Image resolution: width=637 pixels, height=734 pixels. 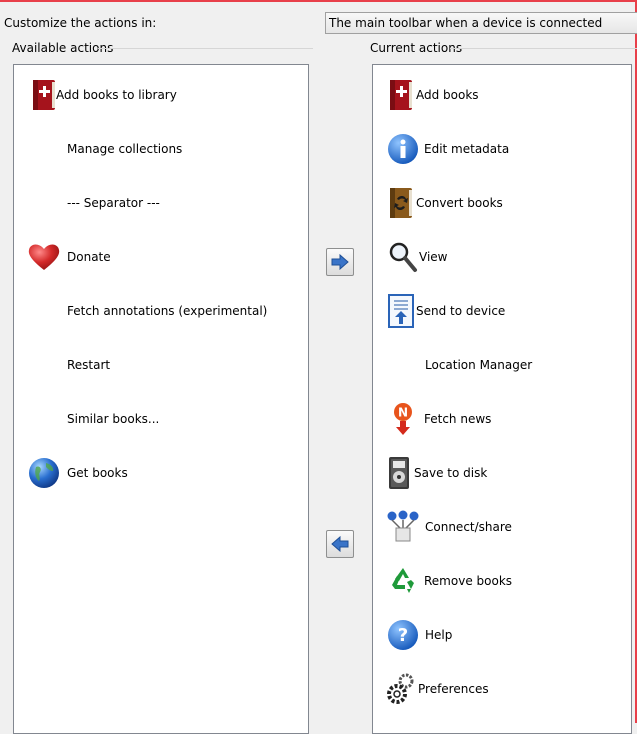 I want to click on info-icon, so click(x=403, y=149).